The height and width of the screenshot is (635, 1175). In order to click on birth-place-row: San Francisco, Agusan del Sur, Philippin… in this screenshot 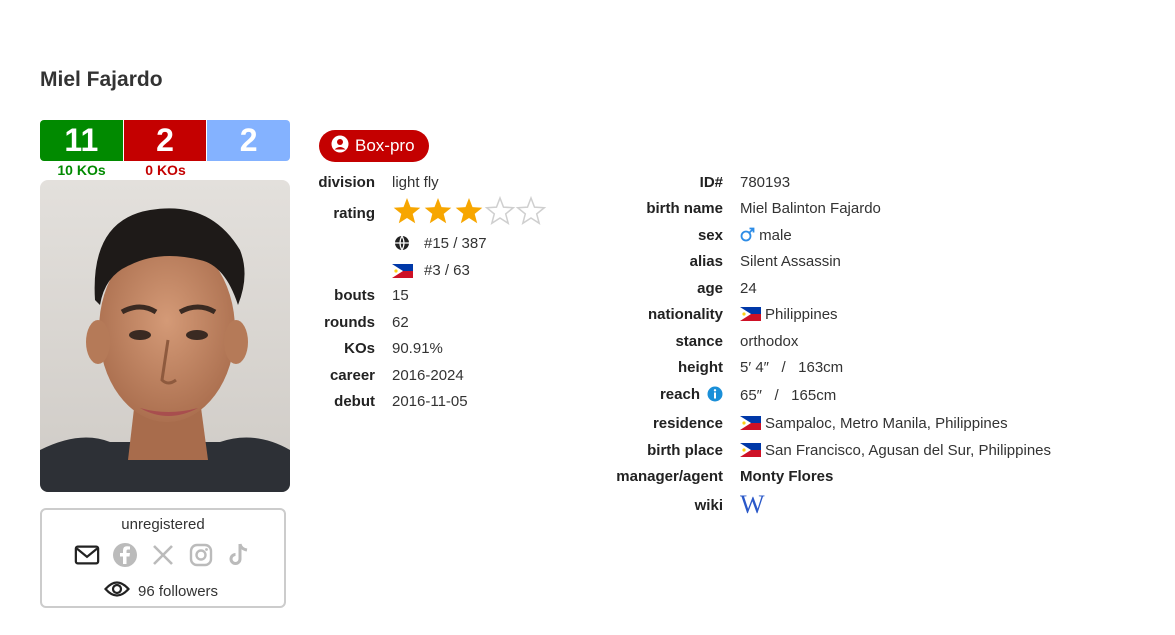, I will do `click(895, 450)`.